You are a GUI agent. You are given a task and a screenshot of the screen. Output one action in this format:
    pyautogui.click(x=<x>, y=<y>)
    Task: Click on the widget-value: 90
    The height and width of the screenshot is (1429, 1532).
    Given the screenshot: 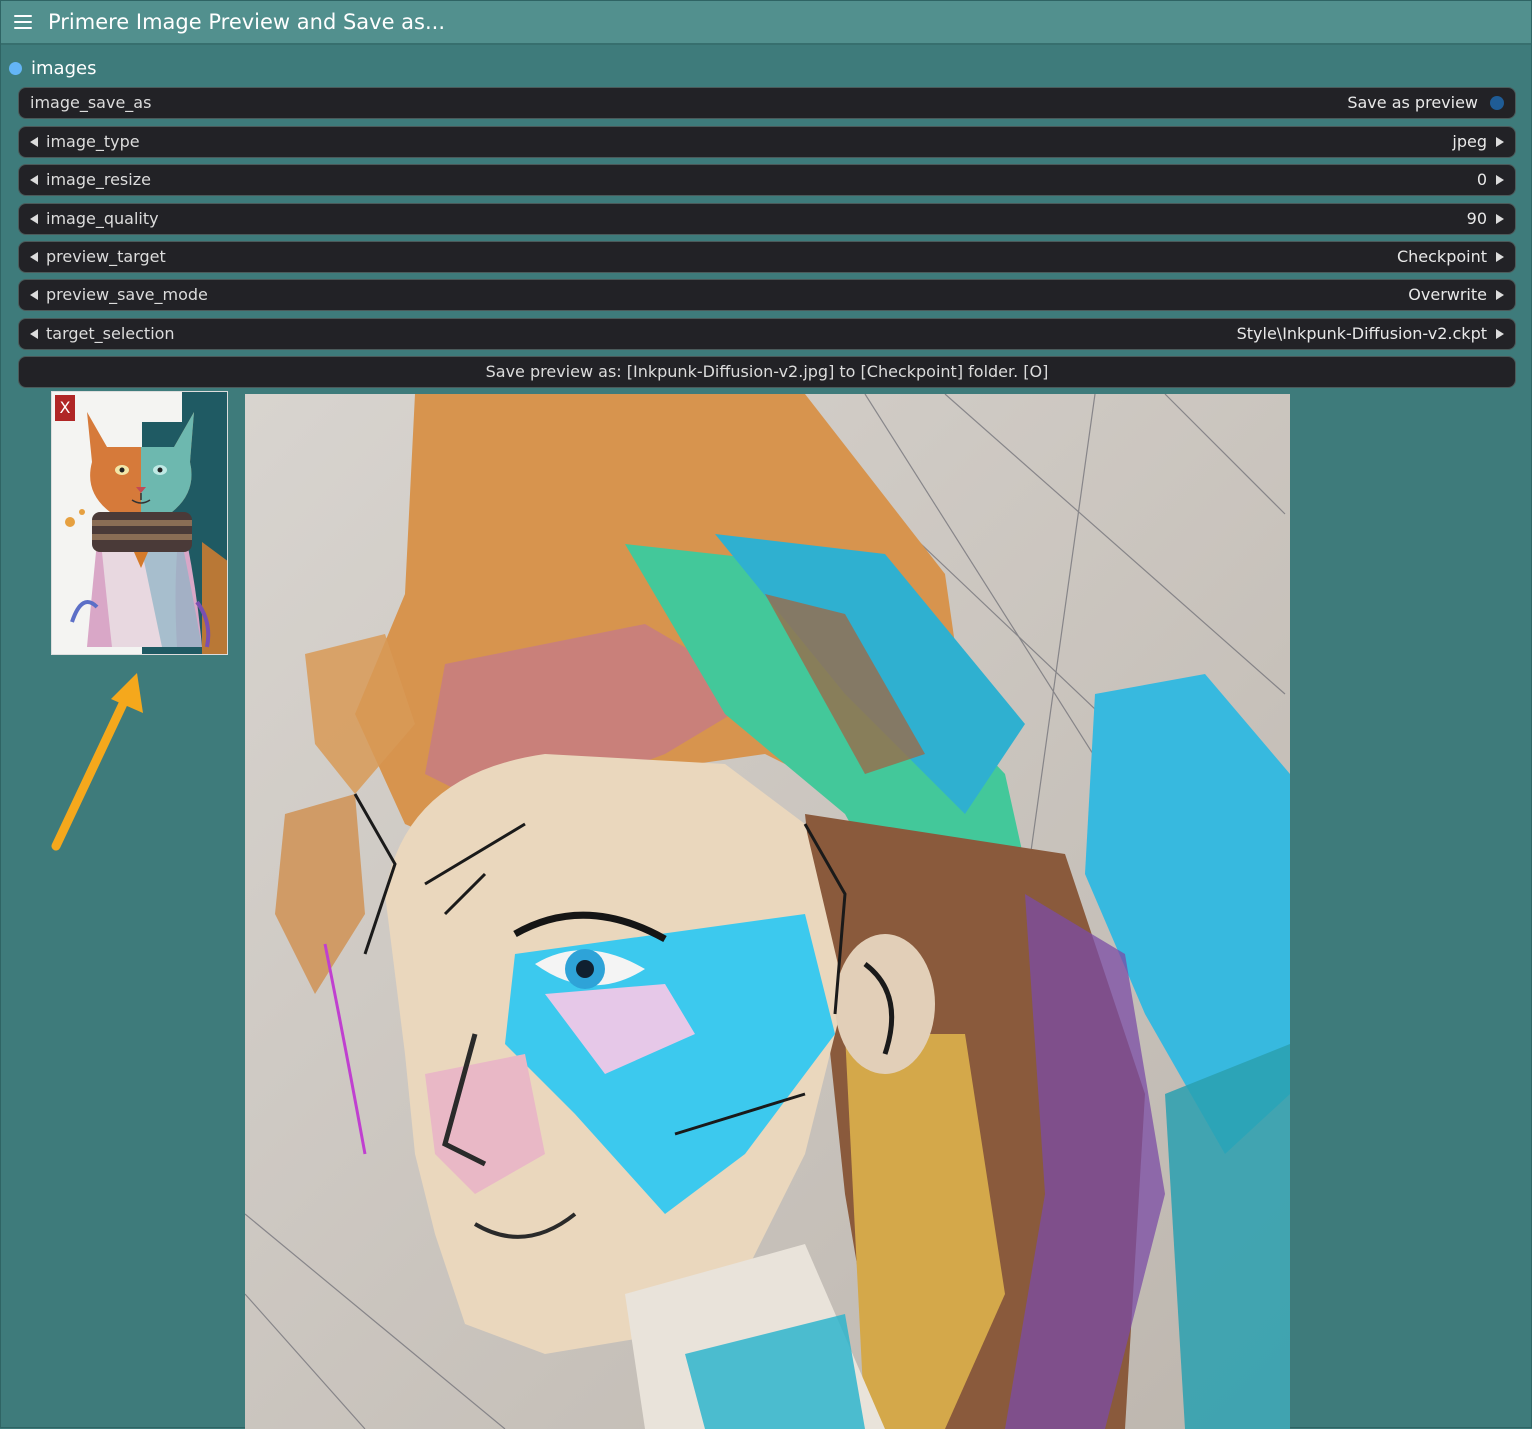 What is the action you would take?
    pyautogui.click(x=1476, y=218)
    